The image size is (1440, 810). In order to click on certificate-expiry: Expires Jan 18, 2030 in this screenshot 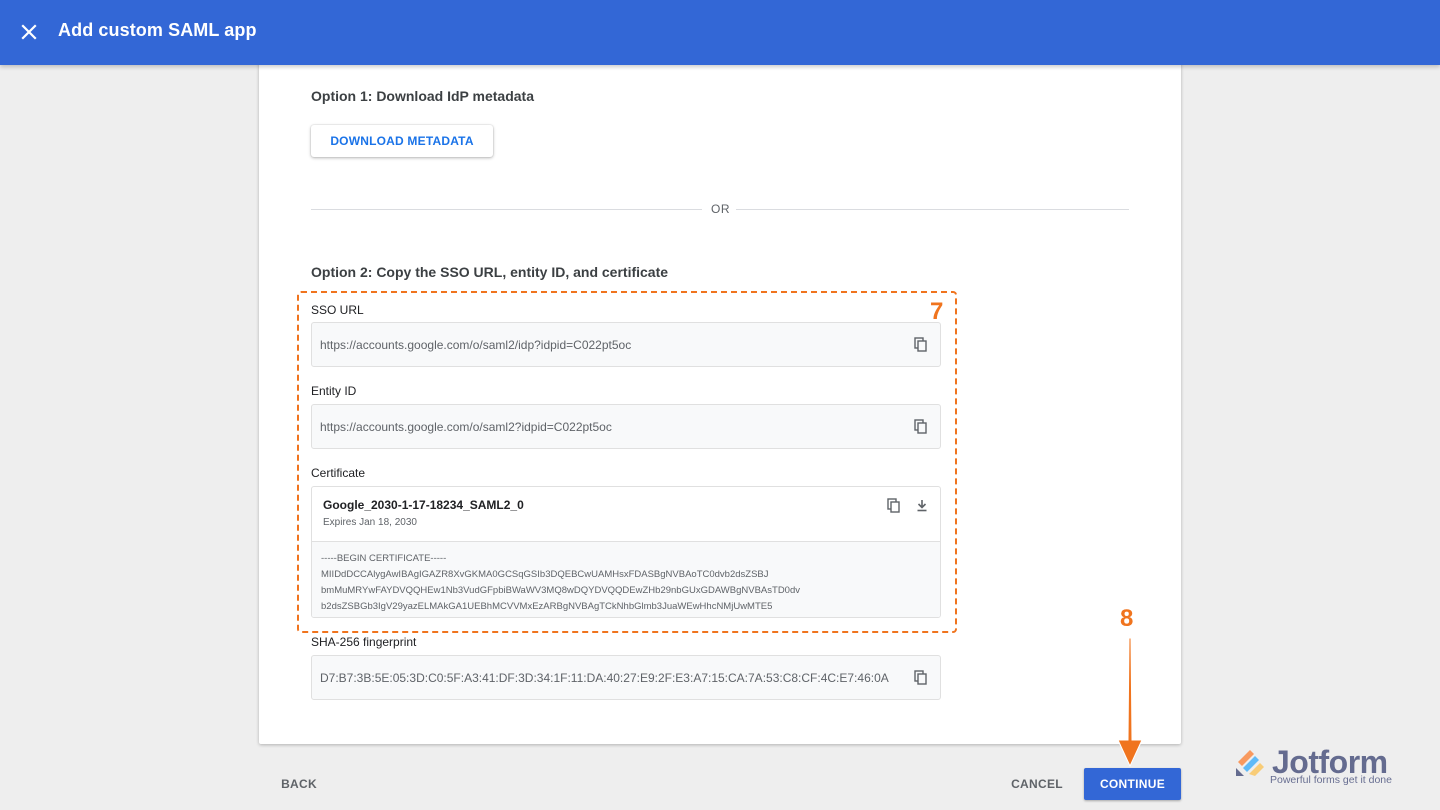, I will do `click(370, 522)`.